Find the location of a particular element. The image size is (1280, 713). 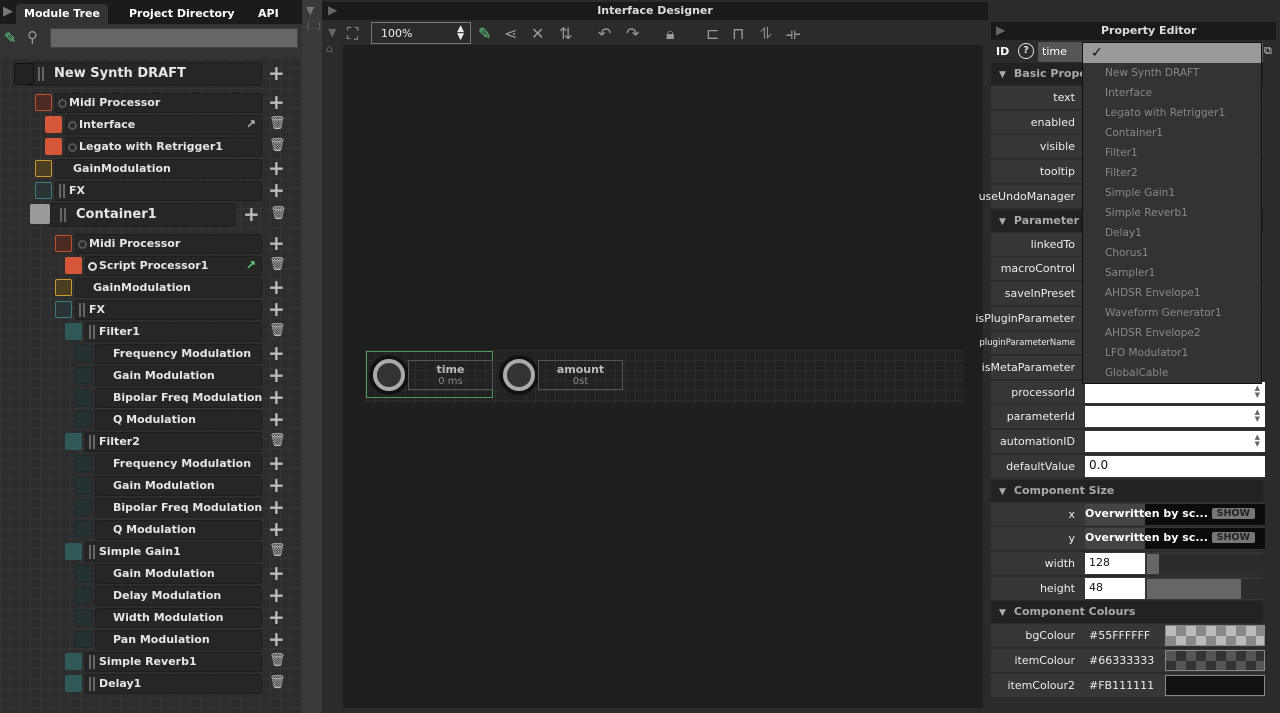

section-header: ▼ Component Size is located at coordinates (1127, 490).